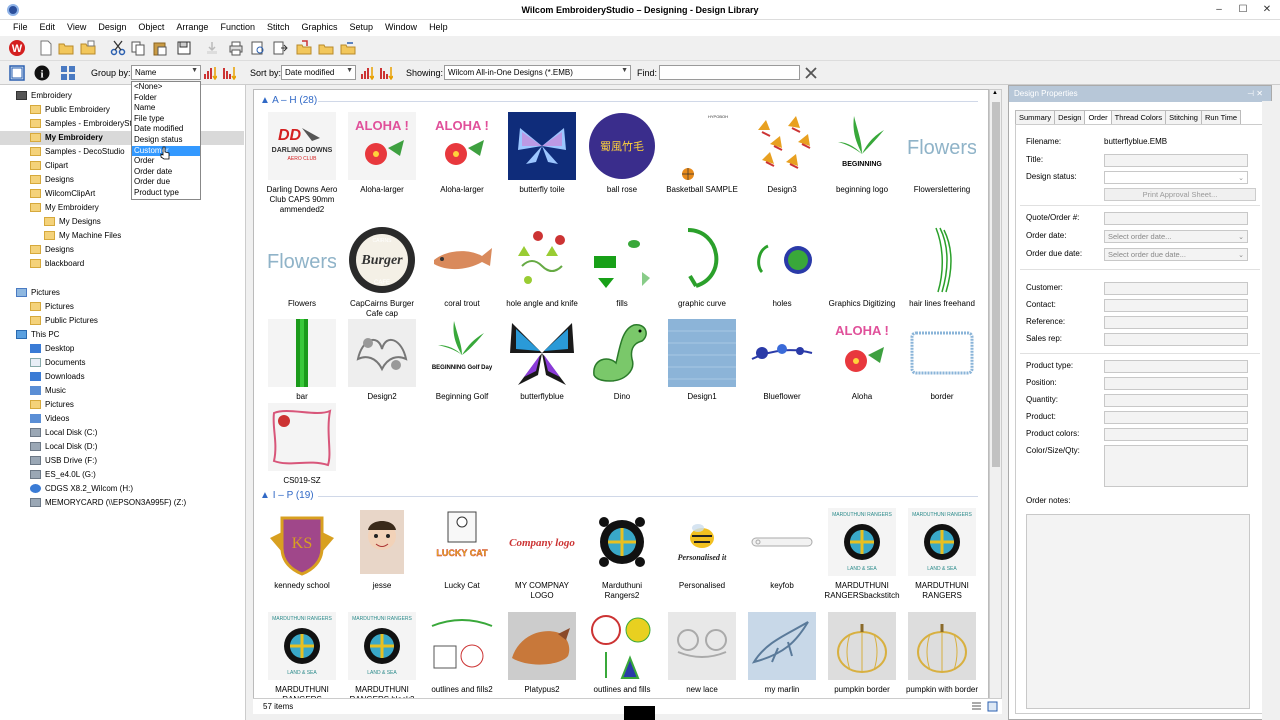 Image resolution: width=1280 pixels, height=720 pixels. What do you see at coordinates (37, 335) in the screenshot?
I see `tree-this-pc: This PC` at bounding box center [37, 335].